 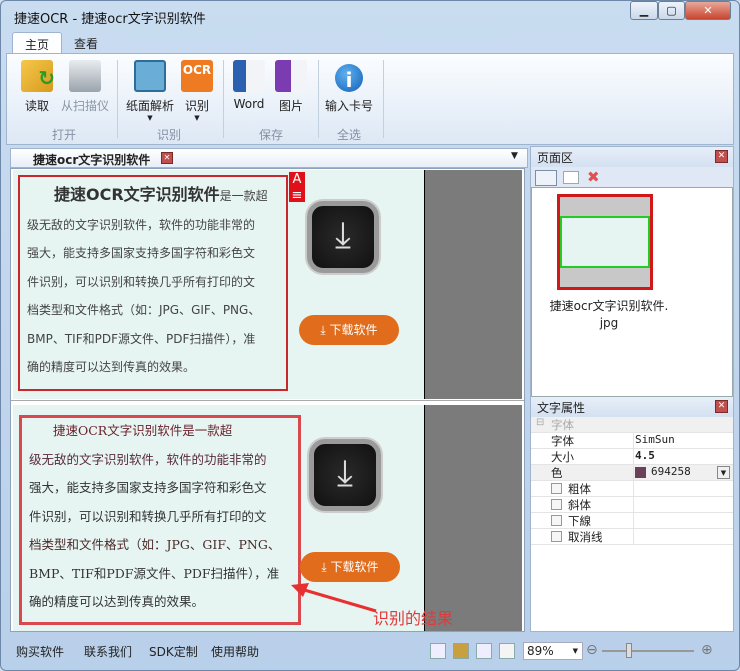 I want to click on annotation-label: 识别的结果, so click(x=413, y=618).